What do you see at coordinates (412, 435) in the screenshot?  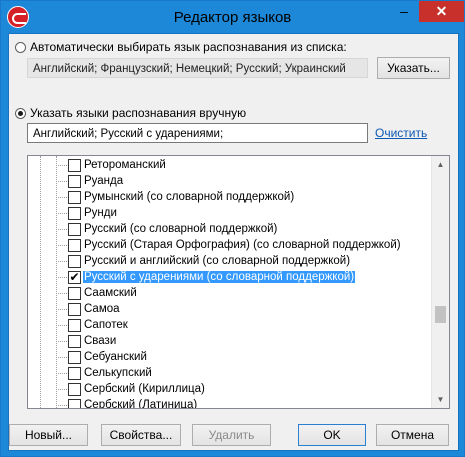 I see `cancel-button: Отмена` at bounding box center [412, 435].